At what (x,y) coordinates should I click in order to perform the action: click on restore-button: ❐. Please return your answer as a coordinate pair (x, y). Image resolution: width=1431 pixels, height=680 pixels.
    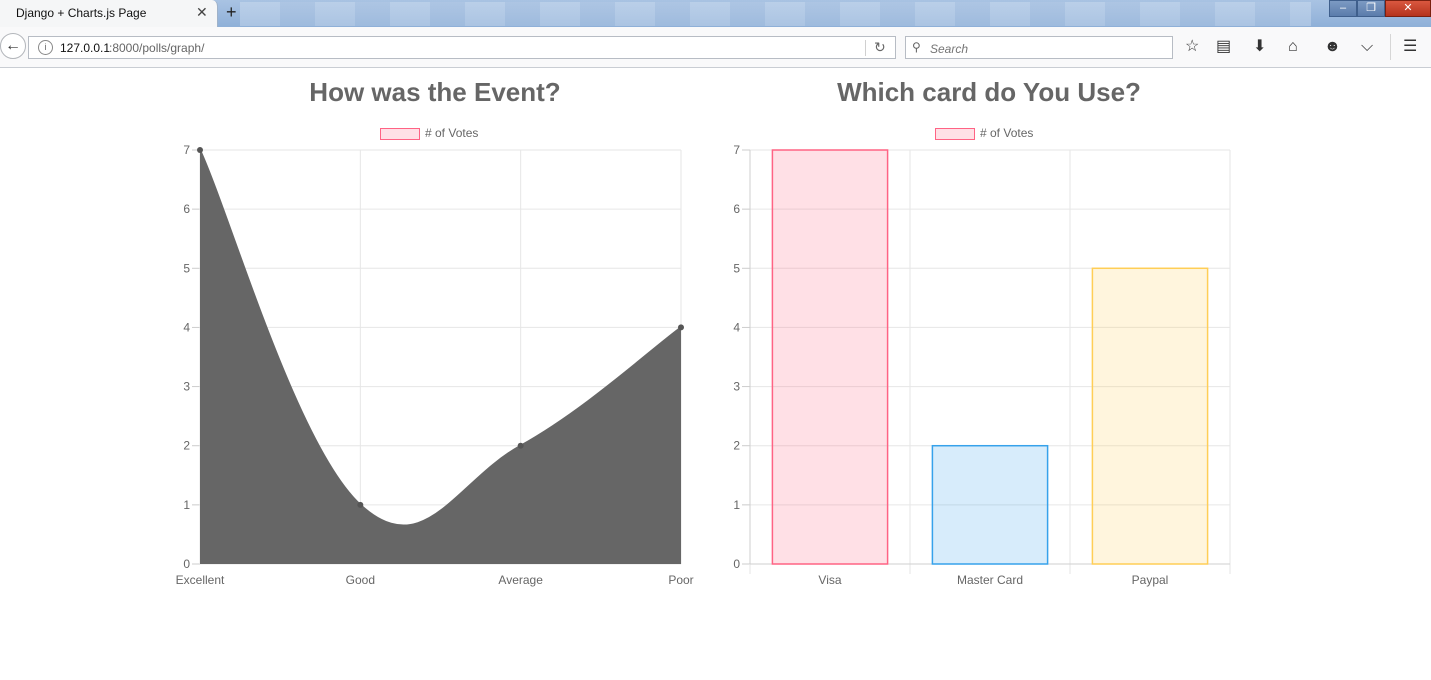
    Looking at the image, I should click on (1371, 8).